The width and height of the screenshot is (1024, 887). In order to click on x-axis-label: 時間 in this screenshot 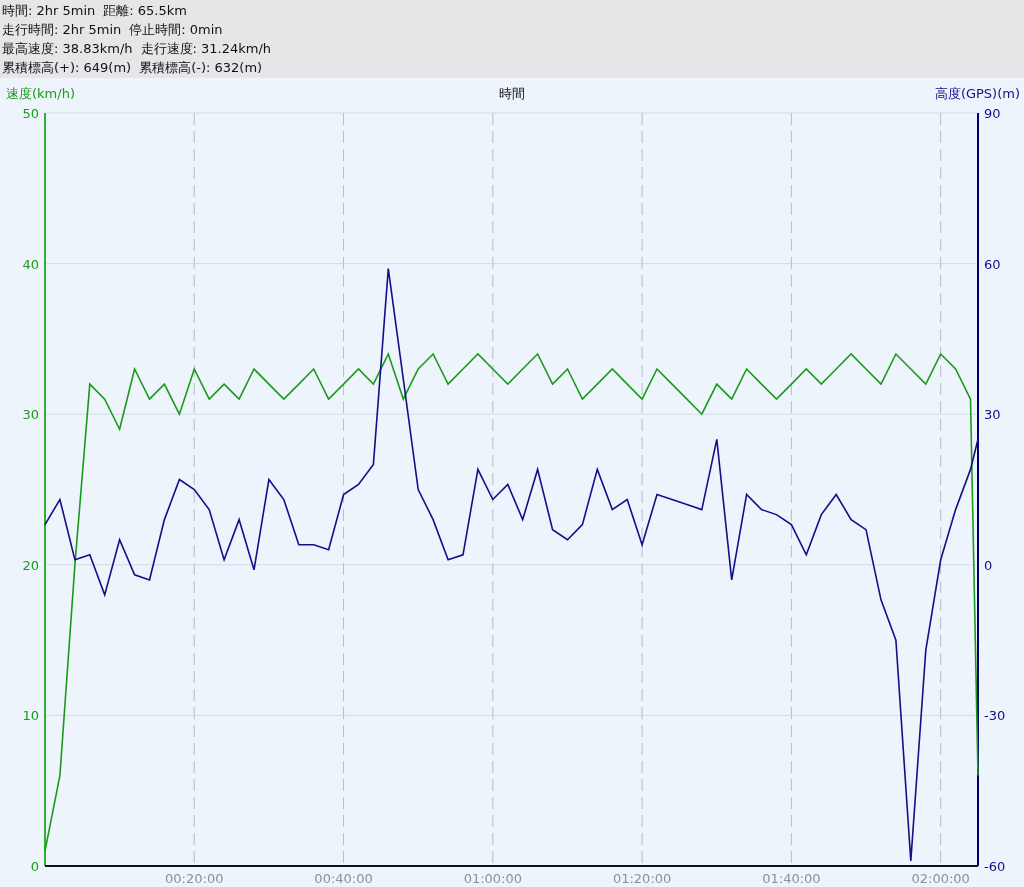, I will do `click(512, 93)`.